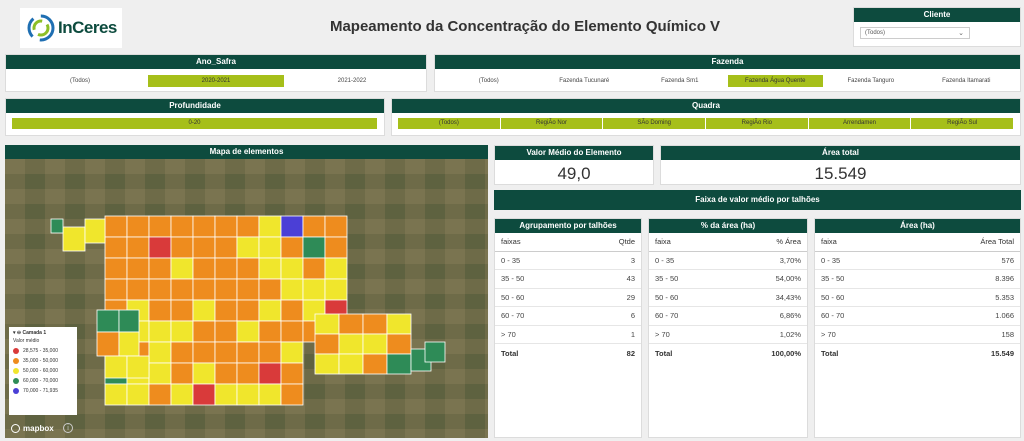  Describe the element at coordinates (680, 81) in the screenshot. I see `fazenda-option: Fazenda Sm1` at that location.